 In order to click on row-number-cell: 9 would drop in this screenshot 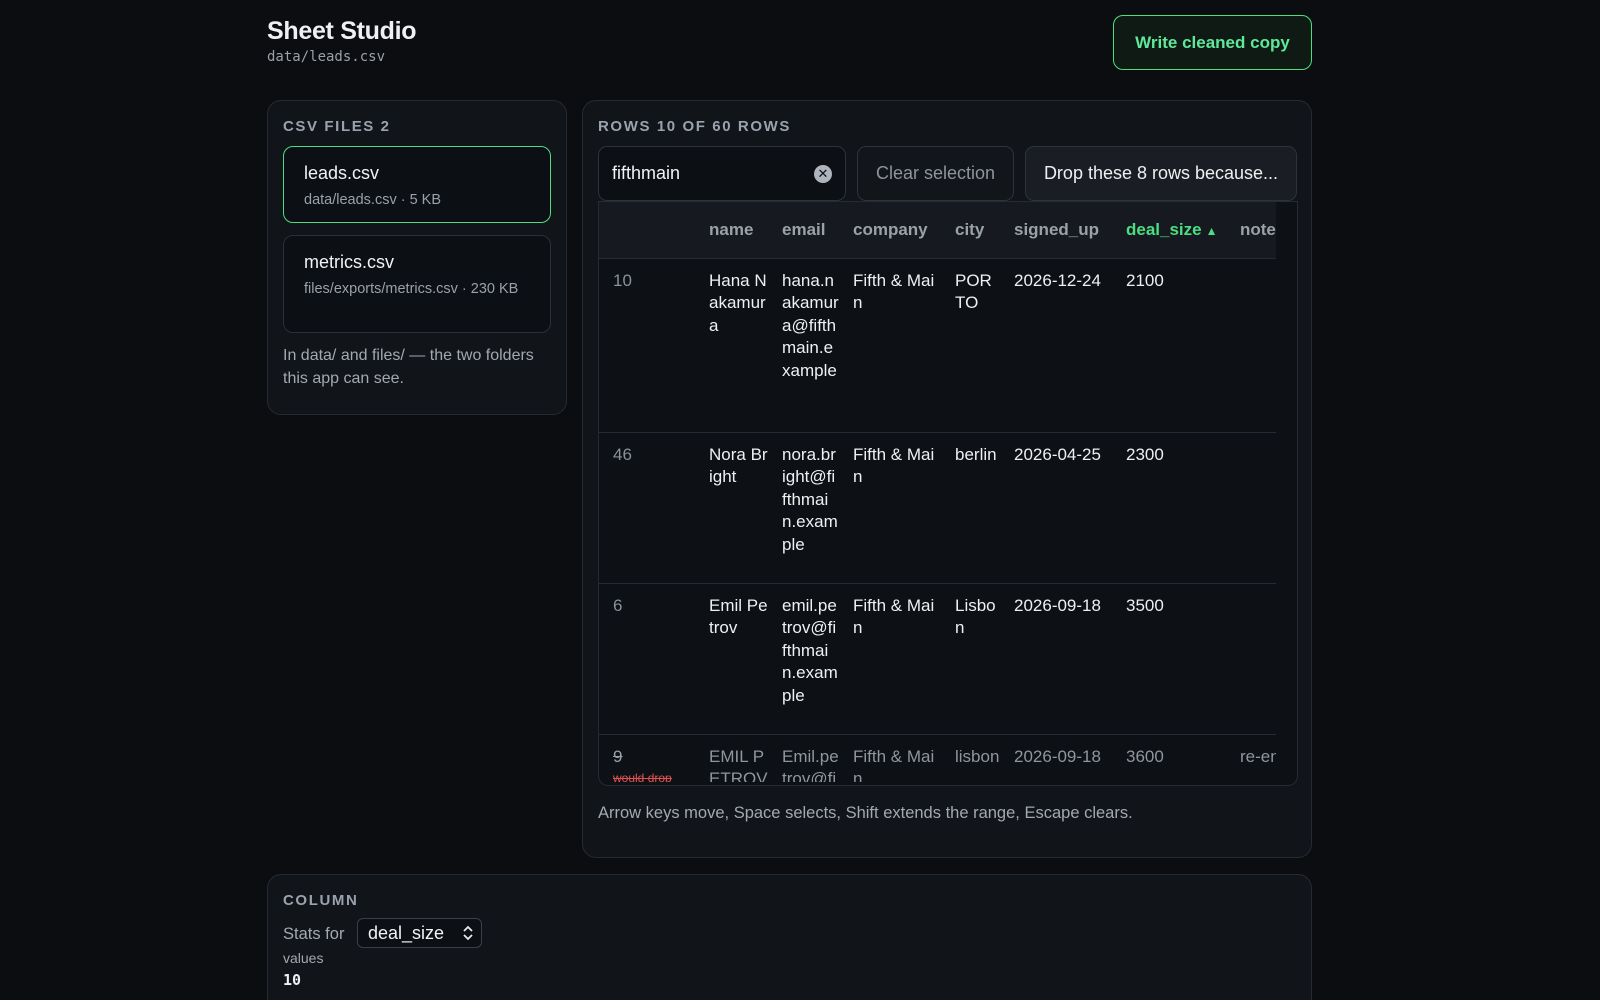, I will do `click(647, 758)`.